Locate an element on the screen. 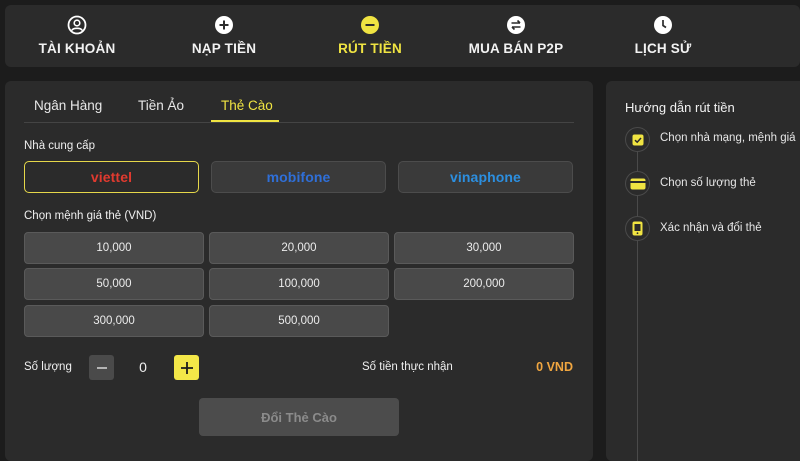  card-icon is located at coordinates (637, 183).